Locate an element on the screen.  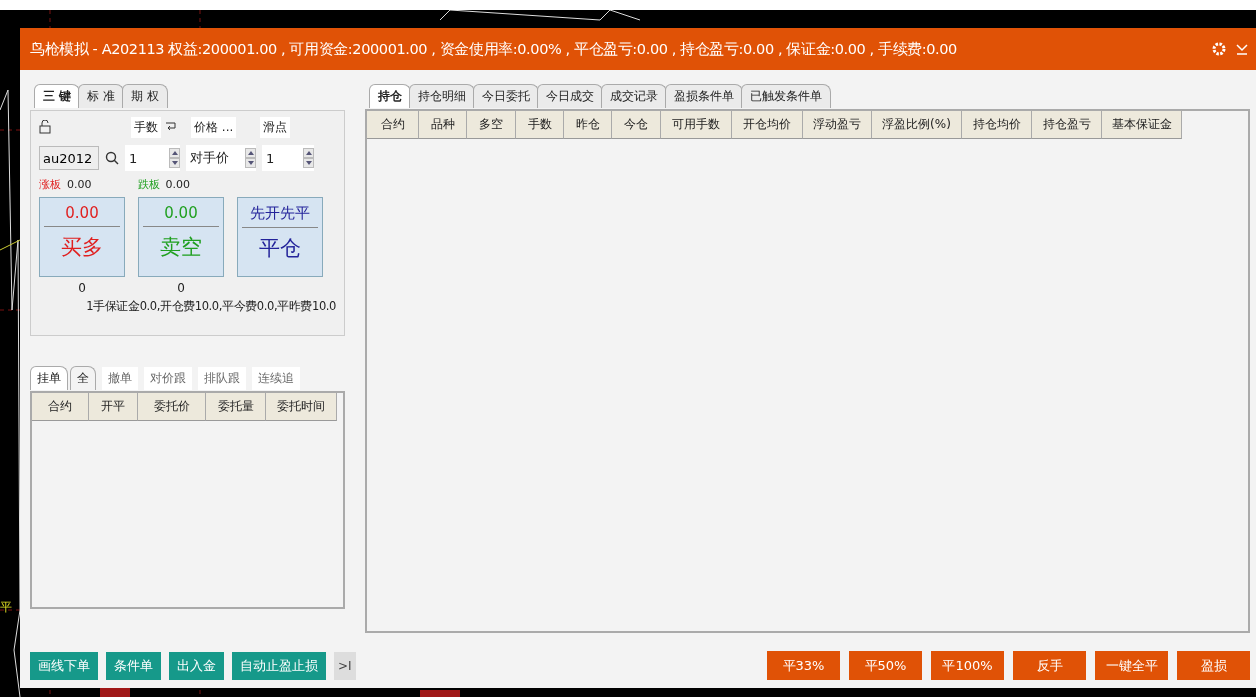
tab: 成交记录 is located at coordinates (634, 96).